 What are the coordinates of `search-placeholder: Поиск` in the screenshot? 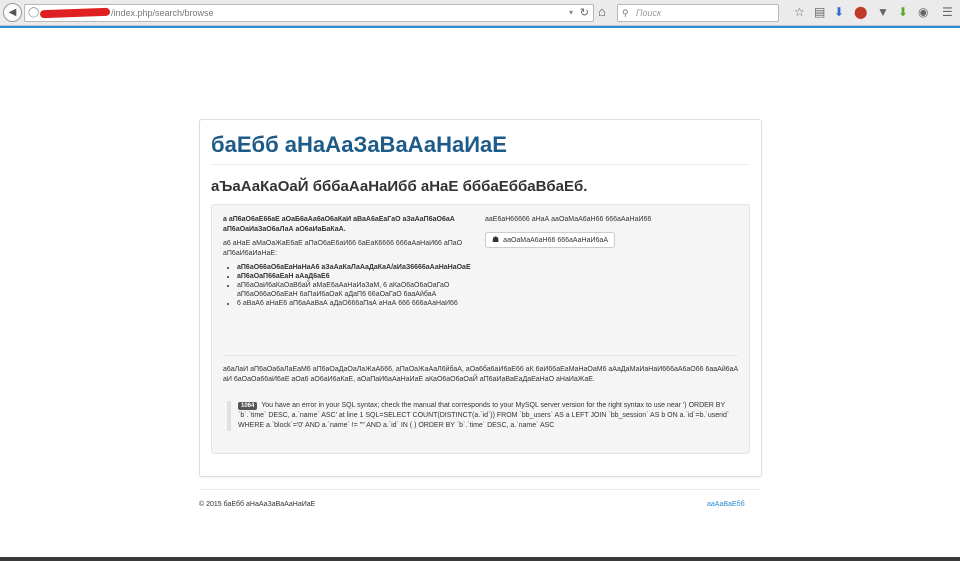 It's located at (649, 13).